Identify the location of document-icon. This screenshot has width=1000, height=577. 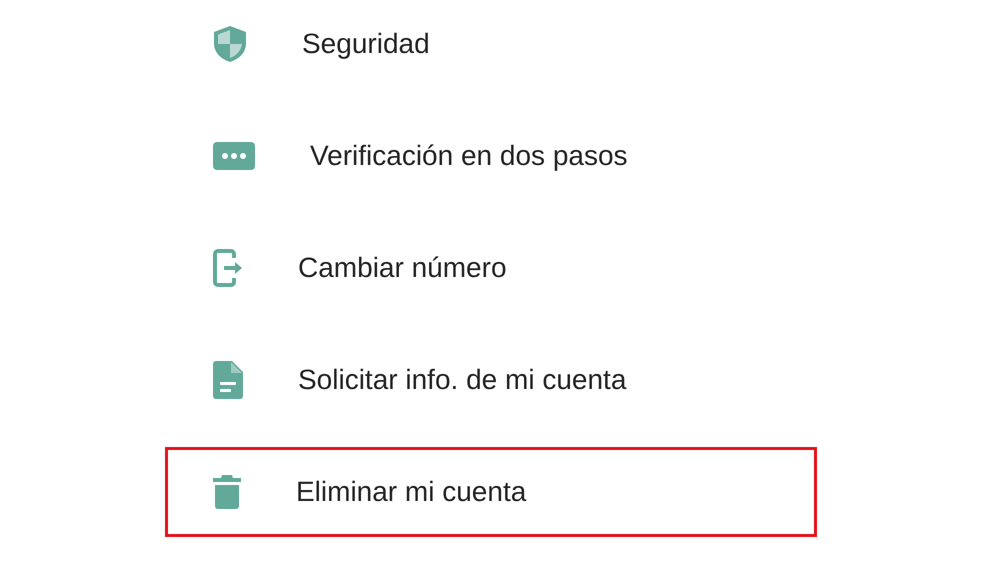
(228, 380).